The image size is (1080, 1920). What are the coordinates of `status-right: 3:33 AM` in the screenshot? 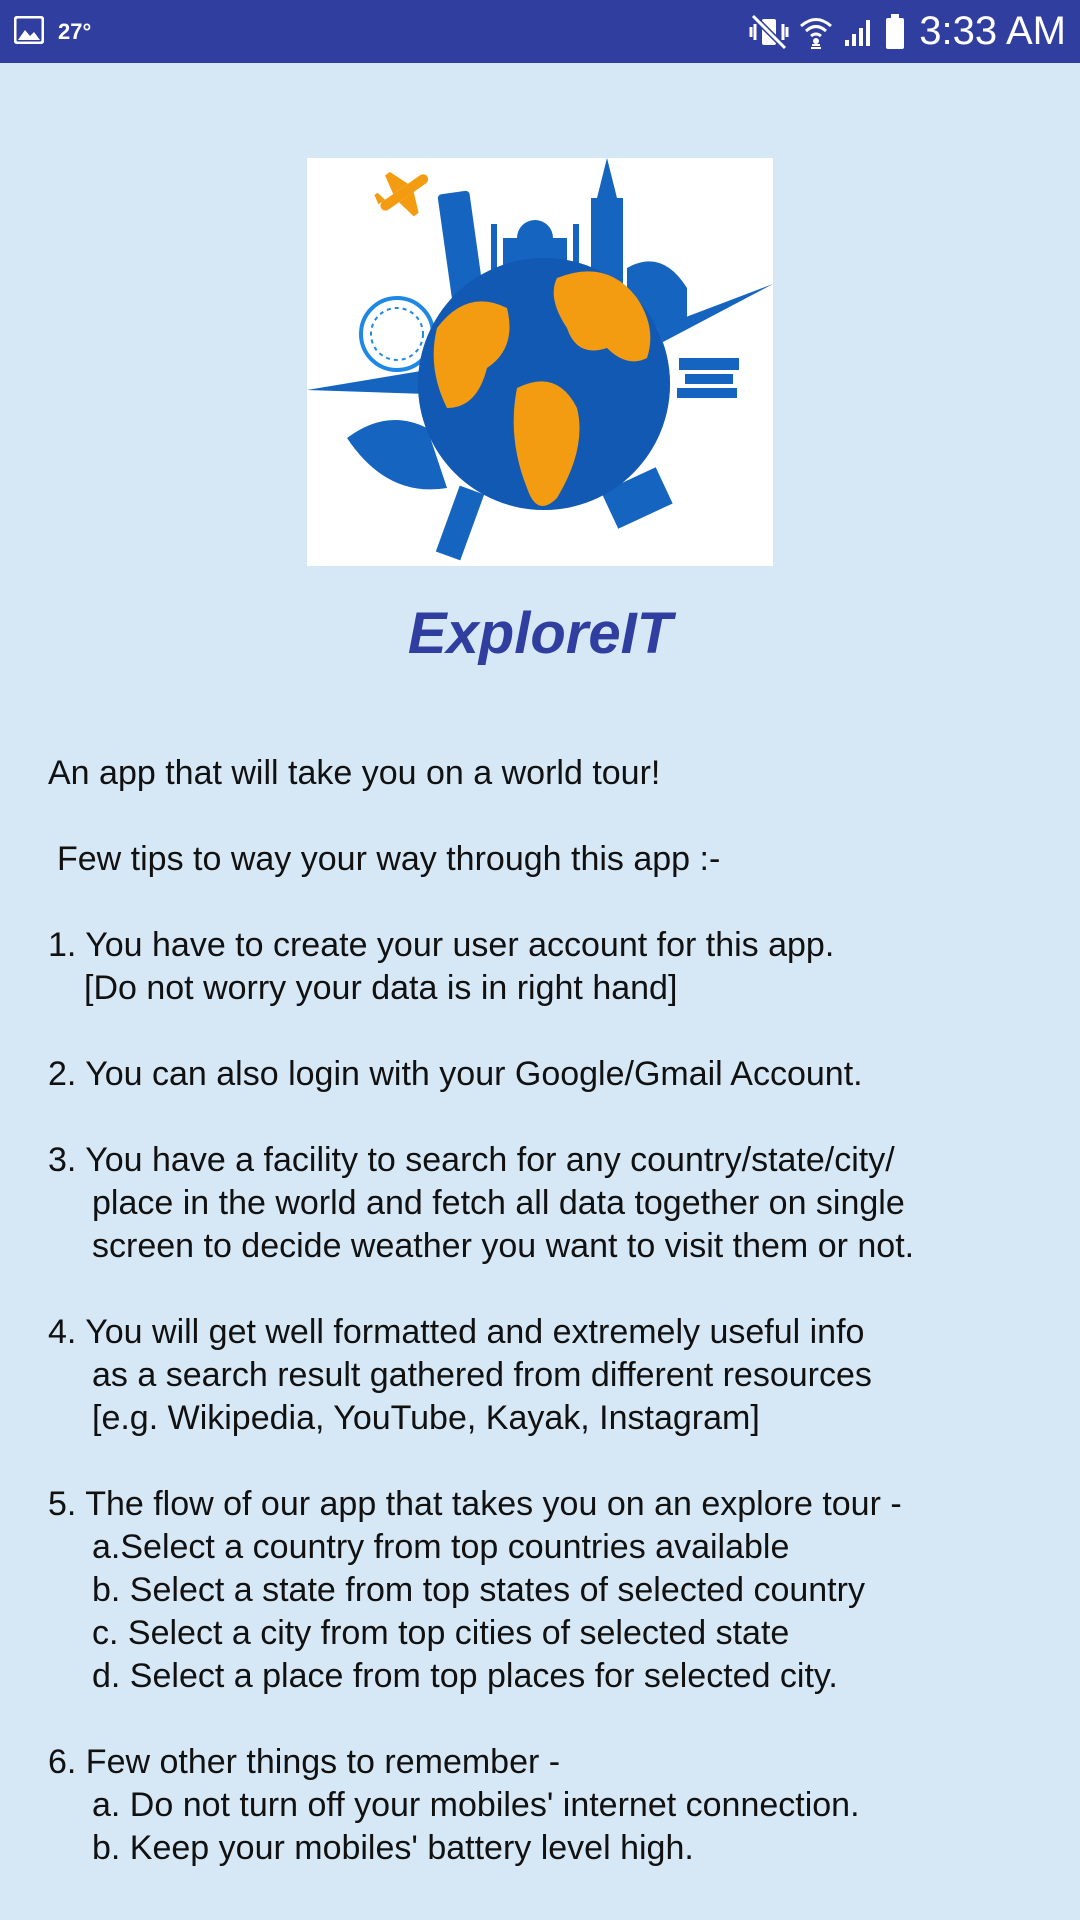 It's located at (907, 31).